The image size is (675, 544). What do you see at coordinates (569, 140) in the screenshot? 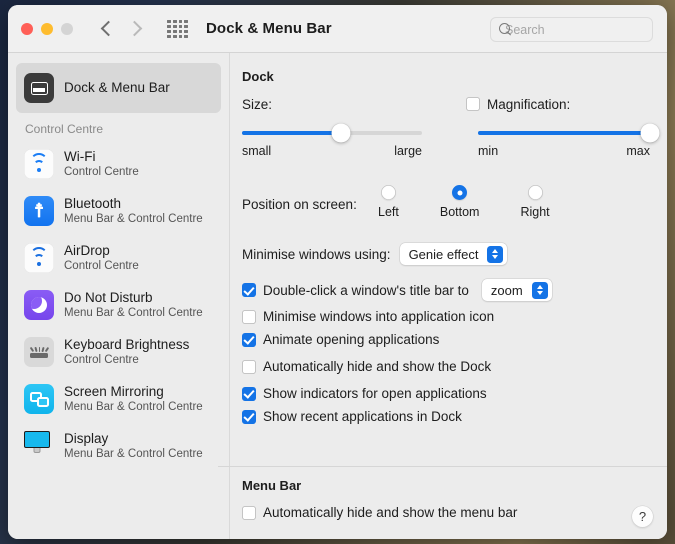
I see `magnification-slider: min max` at bounding box center [569, 140].